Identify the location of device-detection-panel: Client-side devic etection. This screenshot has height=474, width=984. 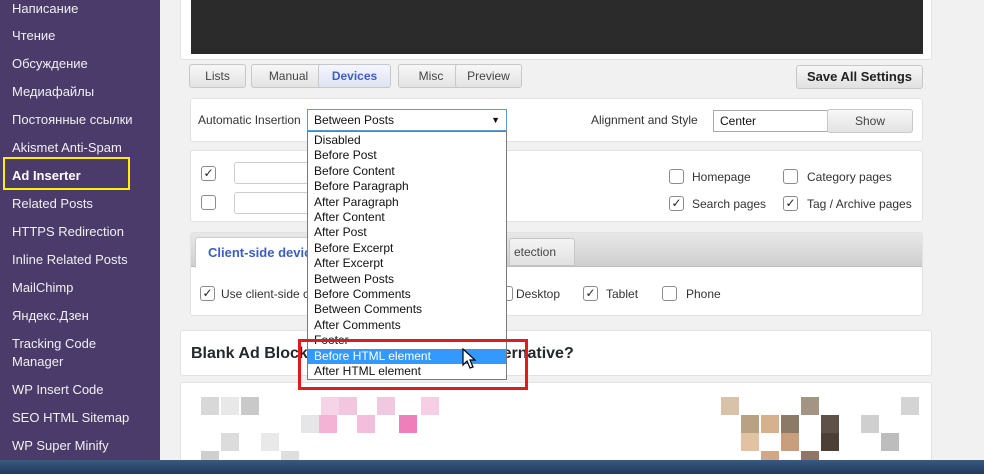
(556, 274).